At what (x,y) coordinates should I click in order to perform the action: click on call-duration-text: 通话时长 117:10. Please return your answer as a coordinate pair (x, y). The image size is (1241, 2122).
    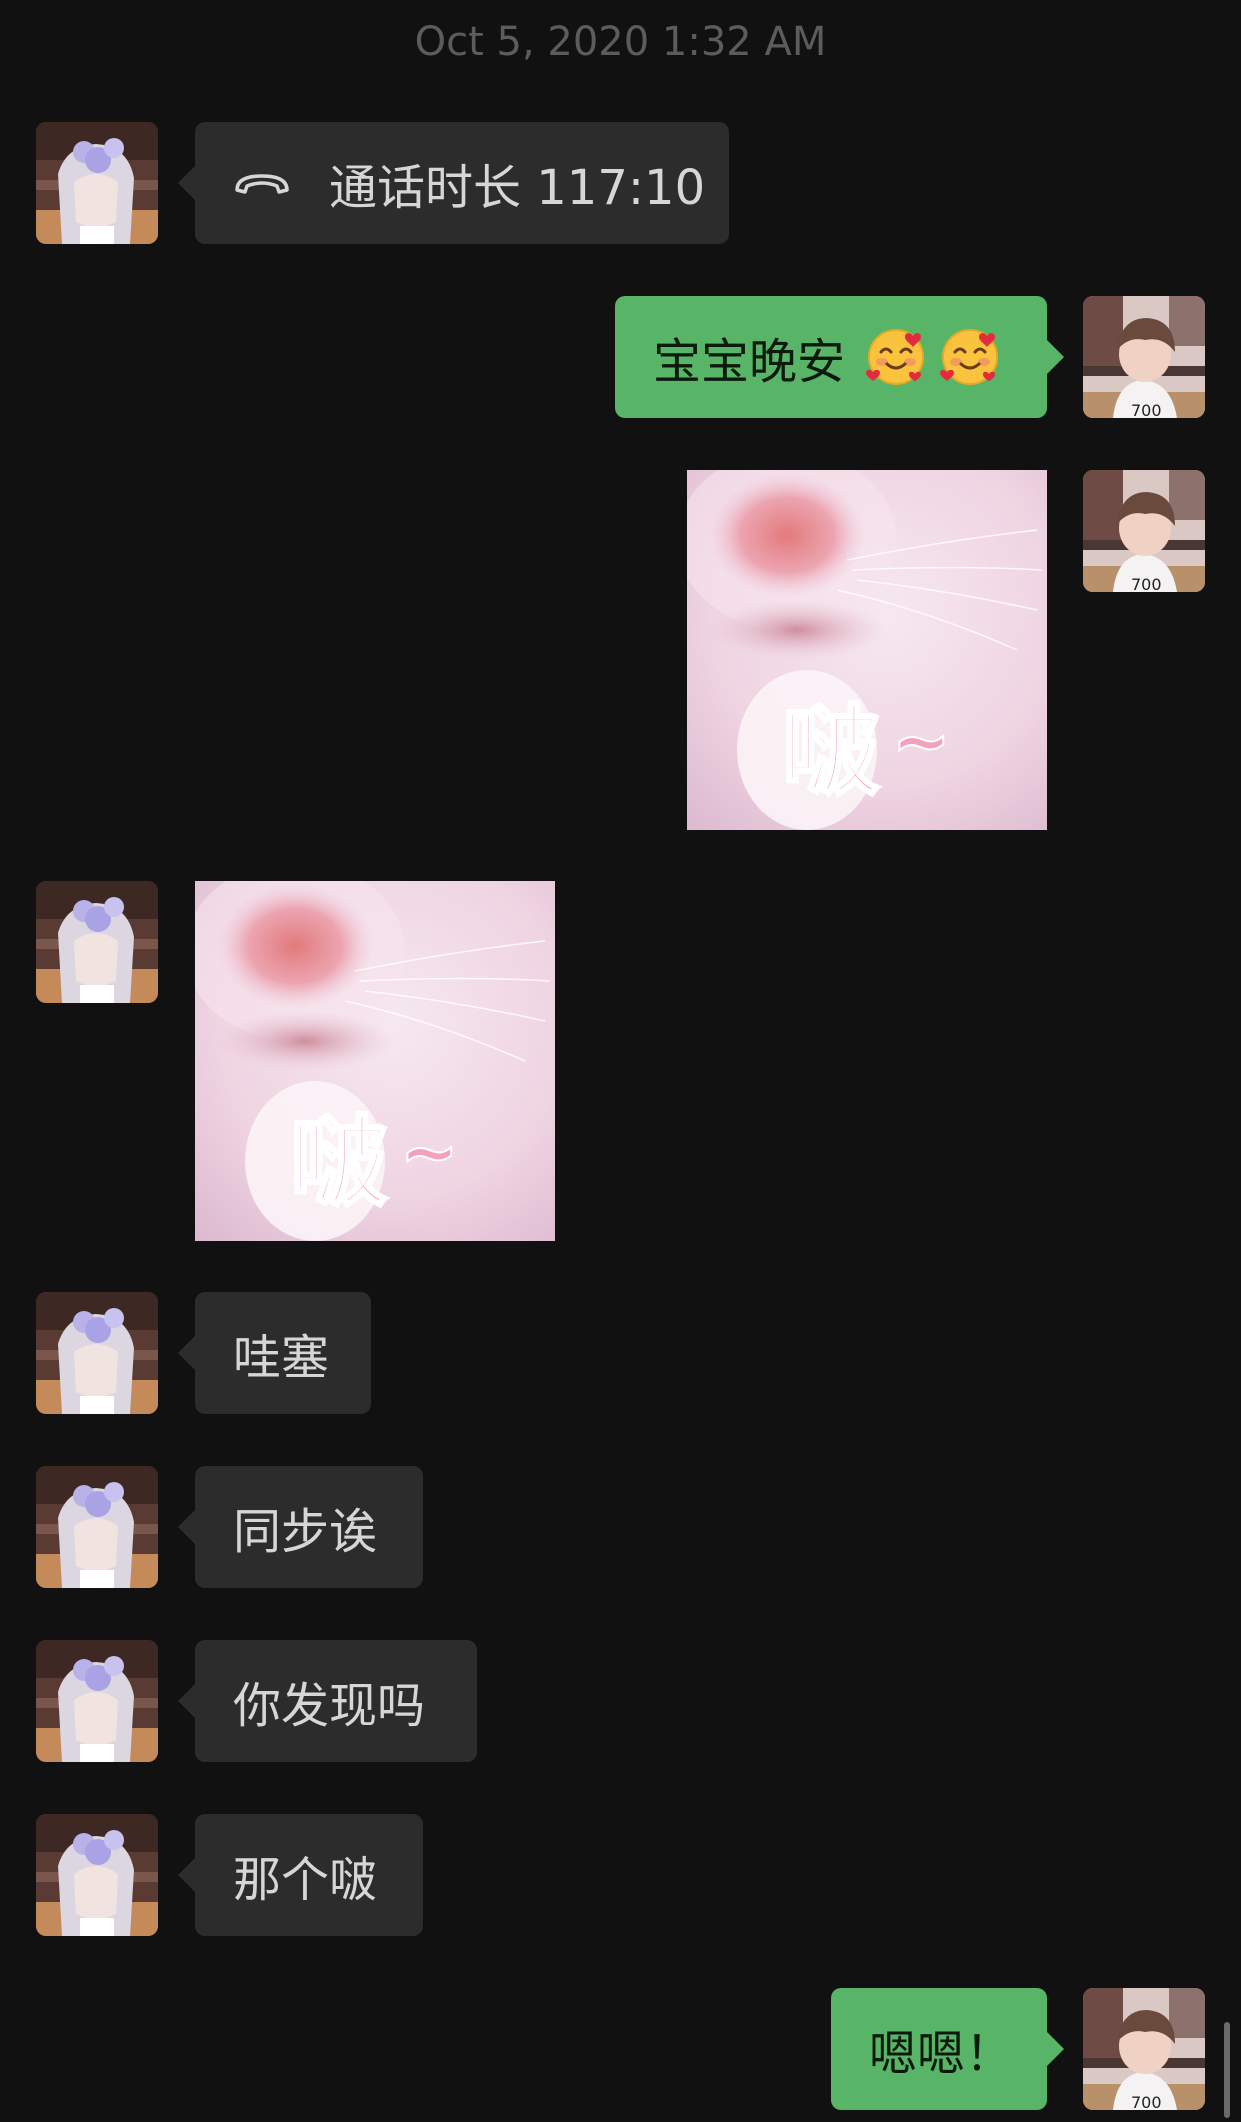
    Looking at the image, I should click on (517, 188).